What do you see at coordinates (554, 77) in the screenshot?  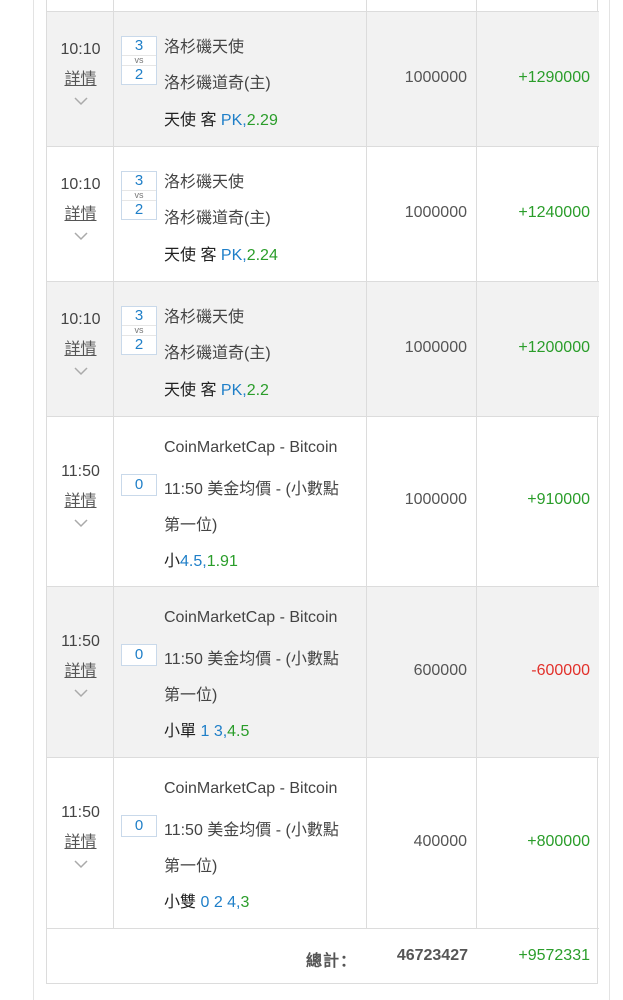 I see `win-amount: +1290000` at bounding box center [554, 77].